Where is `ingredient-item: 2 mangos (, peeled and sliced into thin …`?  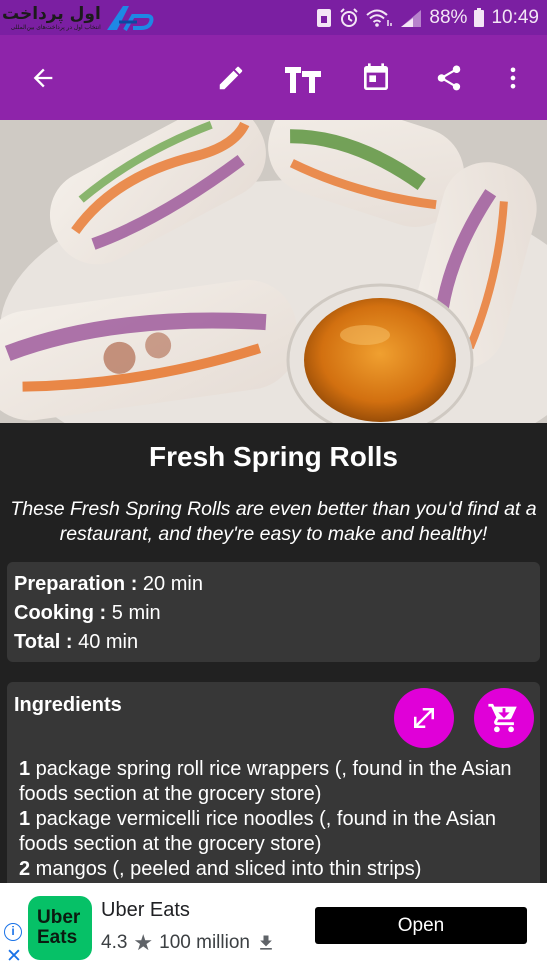
ingredient-item: 2 mangos (, peeled and sliced into thin … is located at coordinates (220, 869).